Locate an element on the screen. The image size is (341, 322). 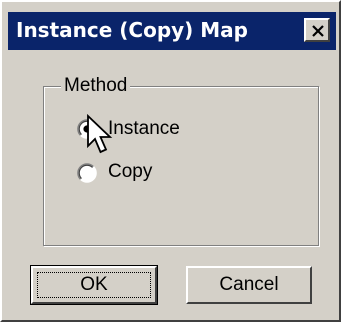
close-button is located at coordinates (317, 30).